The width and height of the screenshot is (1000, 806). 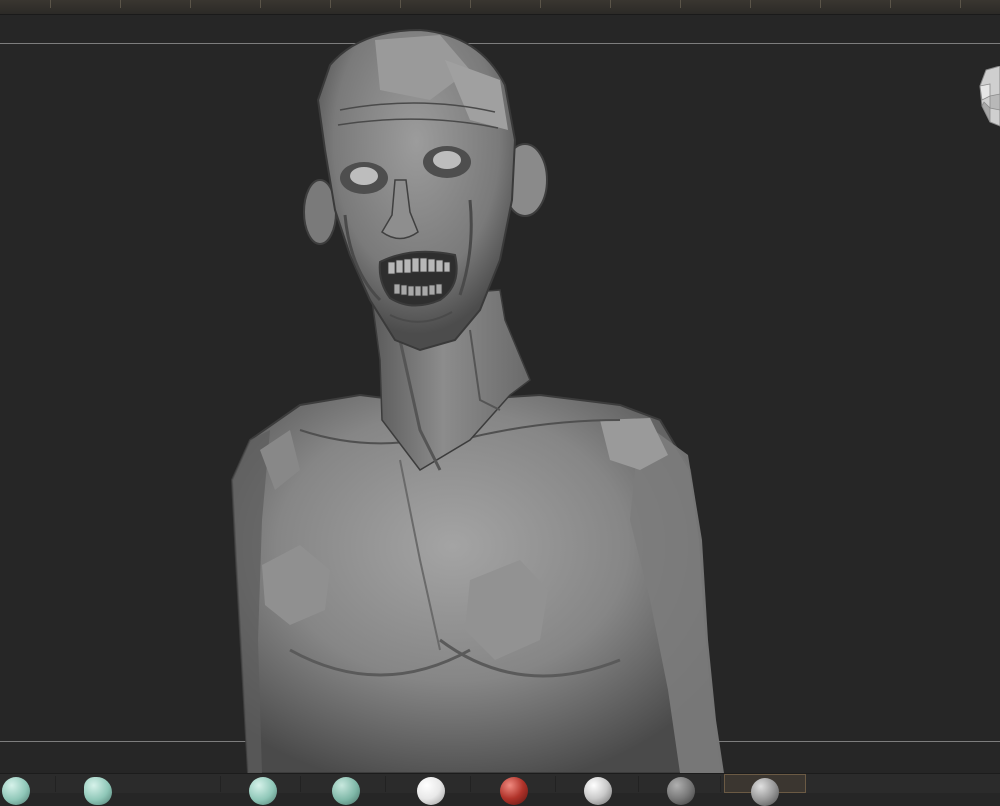 I want to click on head-orientation-icon, so click(x=989, y=96).